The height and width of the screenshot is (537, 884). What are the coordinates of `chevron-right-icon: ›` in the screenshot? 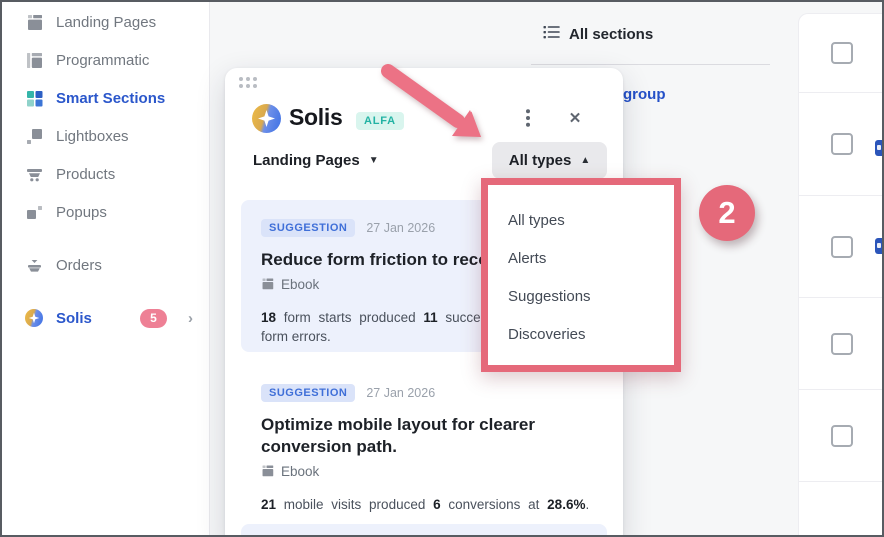 It's located at (190, 318).